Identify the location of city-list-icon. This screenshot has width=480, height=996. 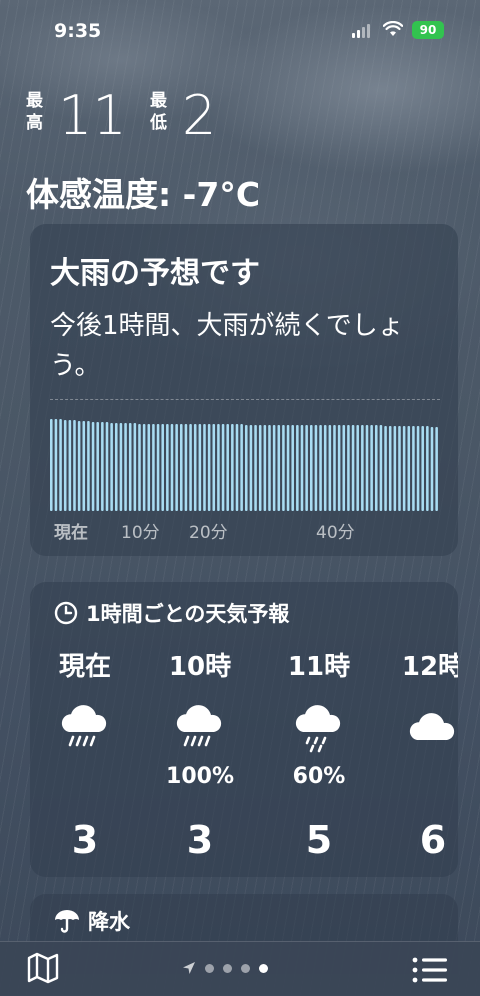
(430, 970).